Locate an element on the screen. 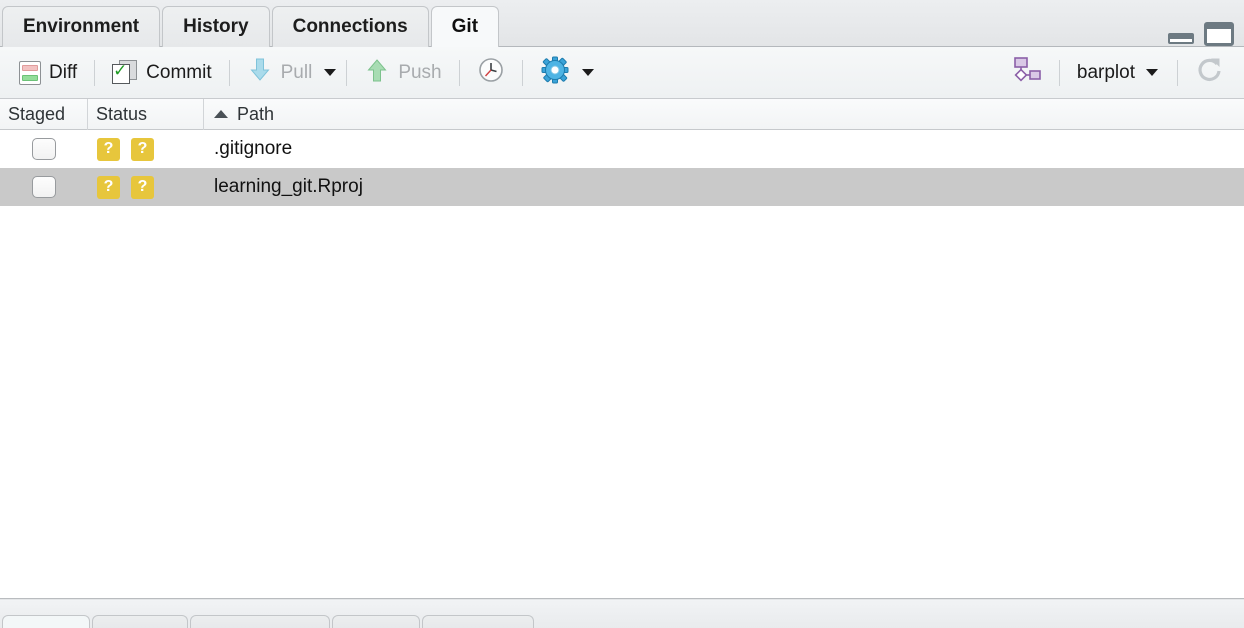 The height and width of the screenshot is (628, 1244). column-header-staged: Staged is located at coordinates (44, 114).